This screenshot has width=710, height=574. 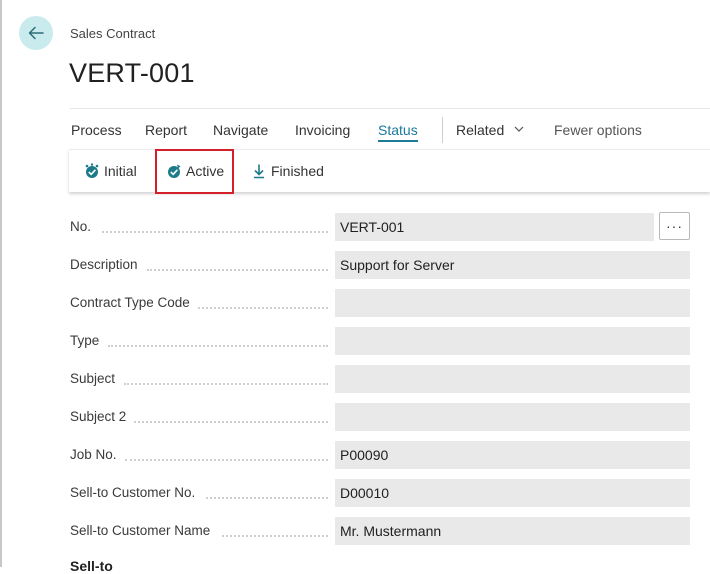 I want to click on status-active-label: Active, so click(x=205, y=171).